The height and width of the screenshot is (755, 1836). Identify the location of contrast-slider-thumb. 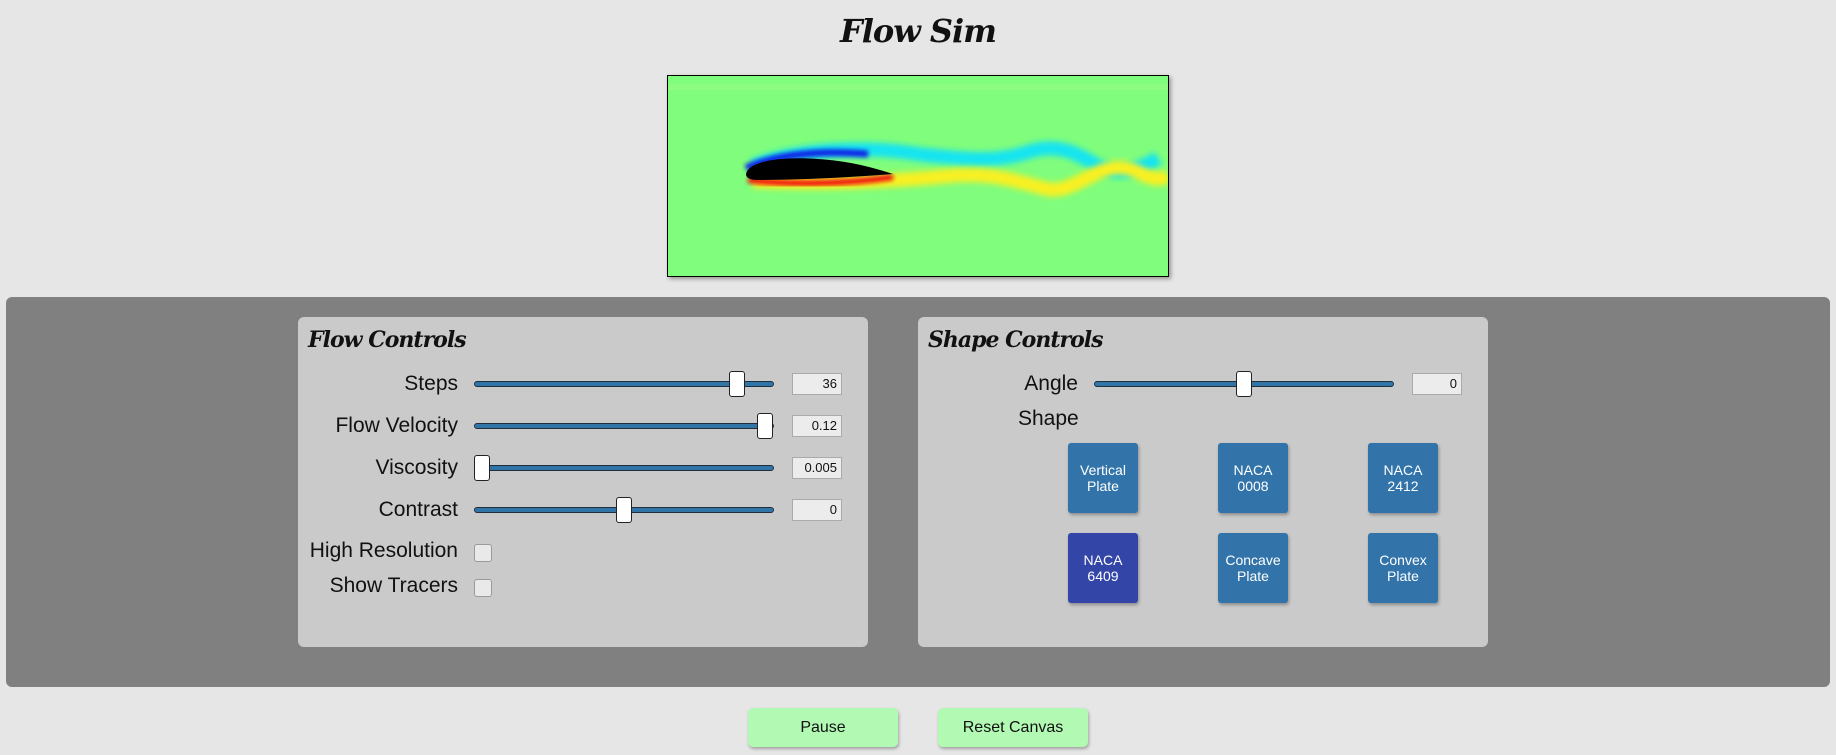
(624, 510).